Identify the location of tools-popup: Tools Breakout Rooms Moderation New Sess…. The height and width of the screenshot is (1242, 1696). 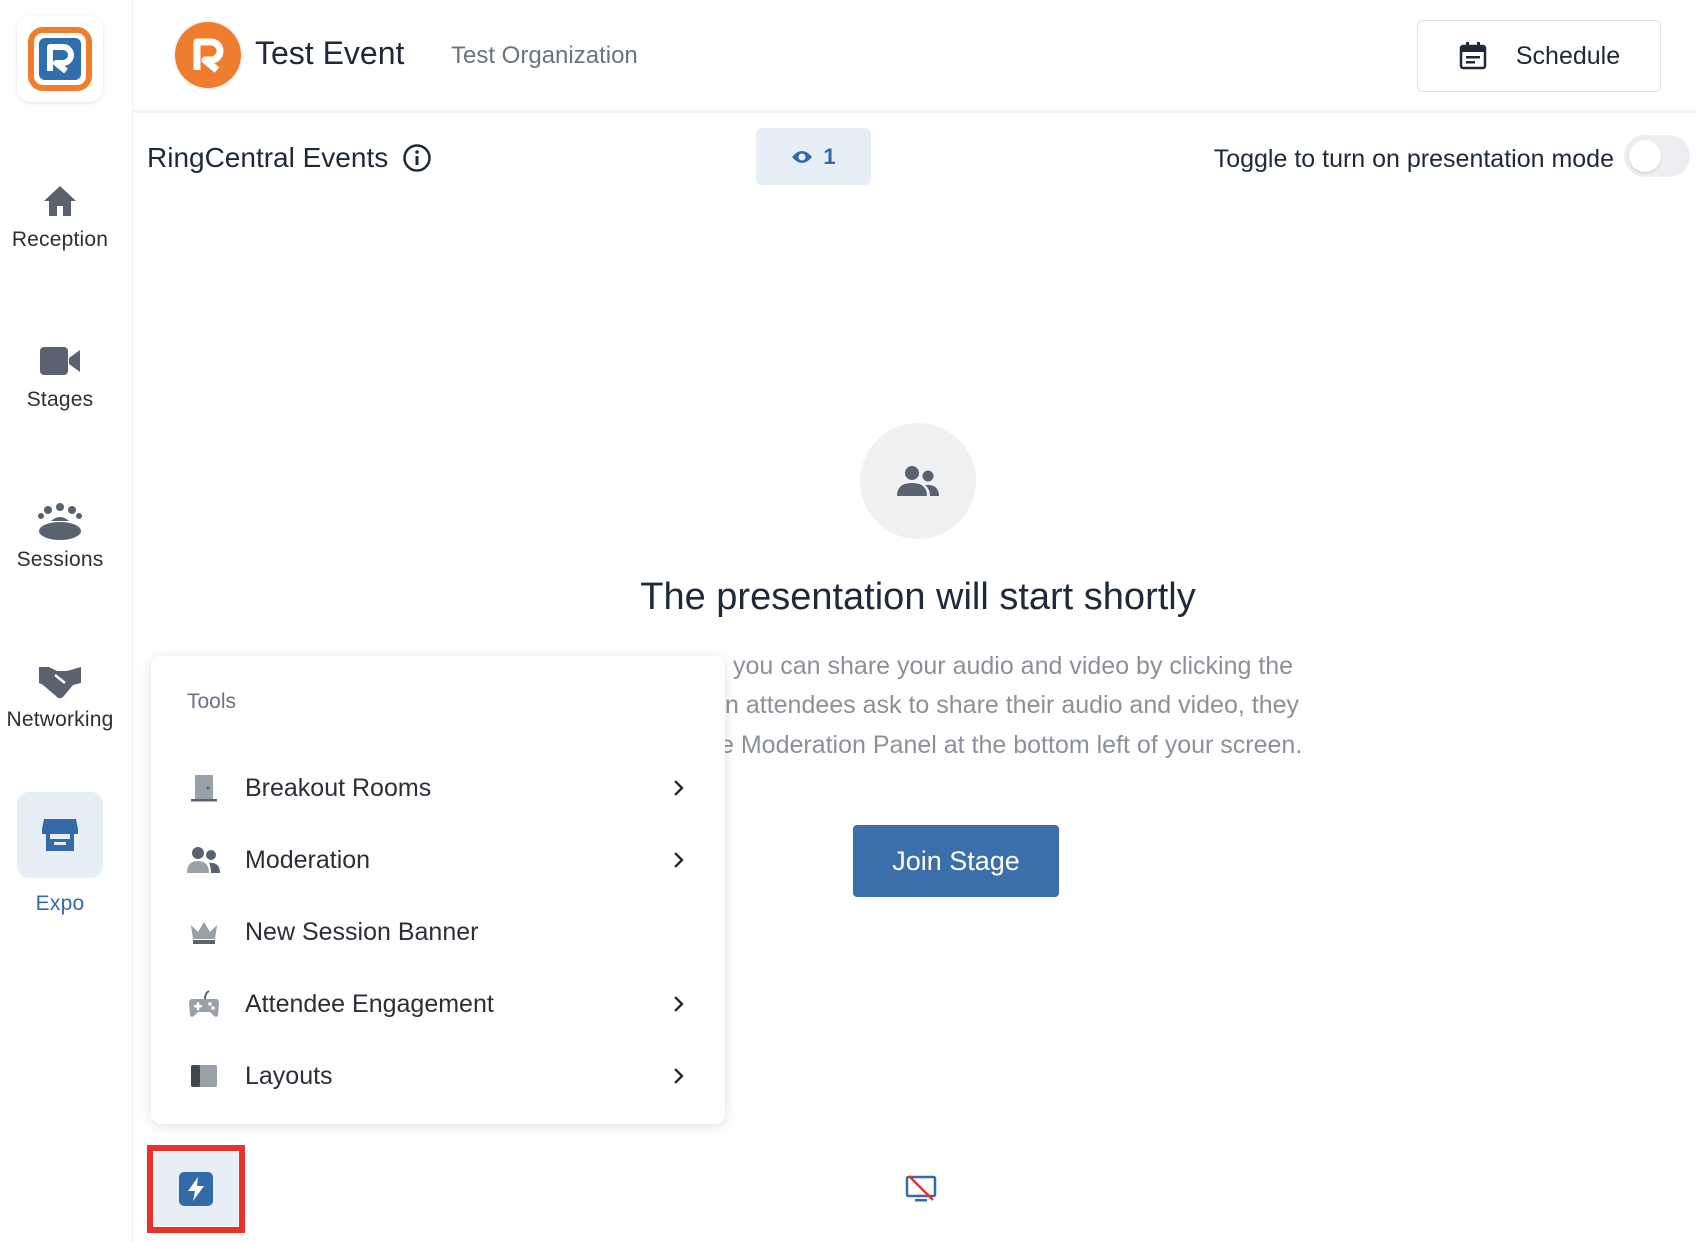
(438, 890).